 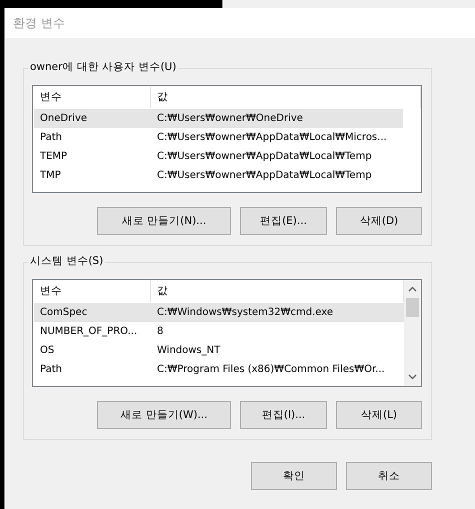 What do you see at coordinates (189, 350) in the screenshot?
I see `variable-value: Windows_NT` at bounding box center [189, 350].